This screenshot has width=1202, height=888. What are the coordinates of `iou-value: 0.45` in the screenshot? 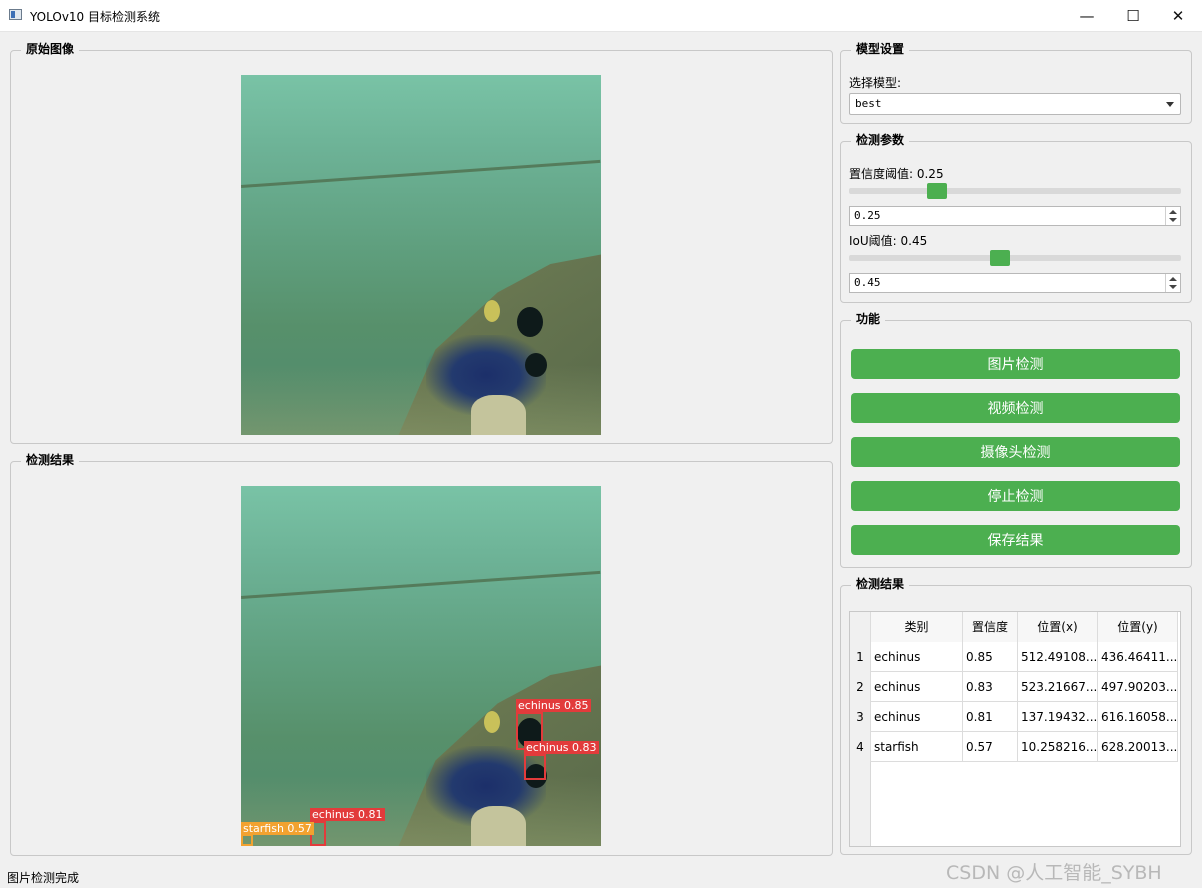 It's located at (867, 282).